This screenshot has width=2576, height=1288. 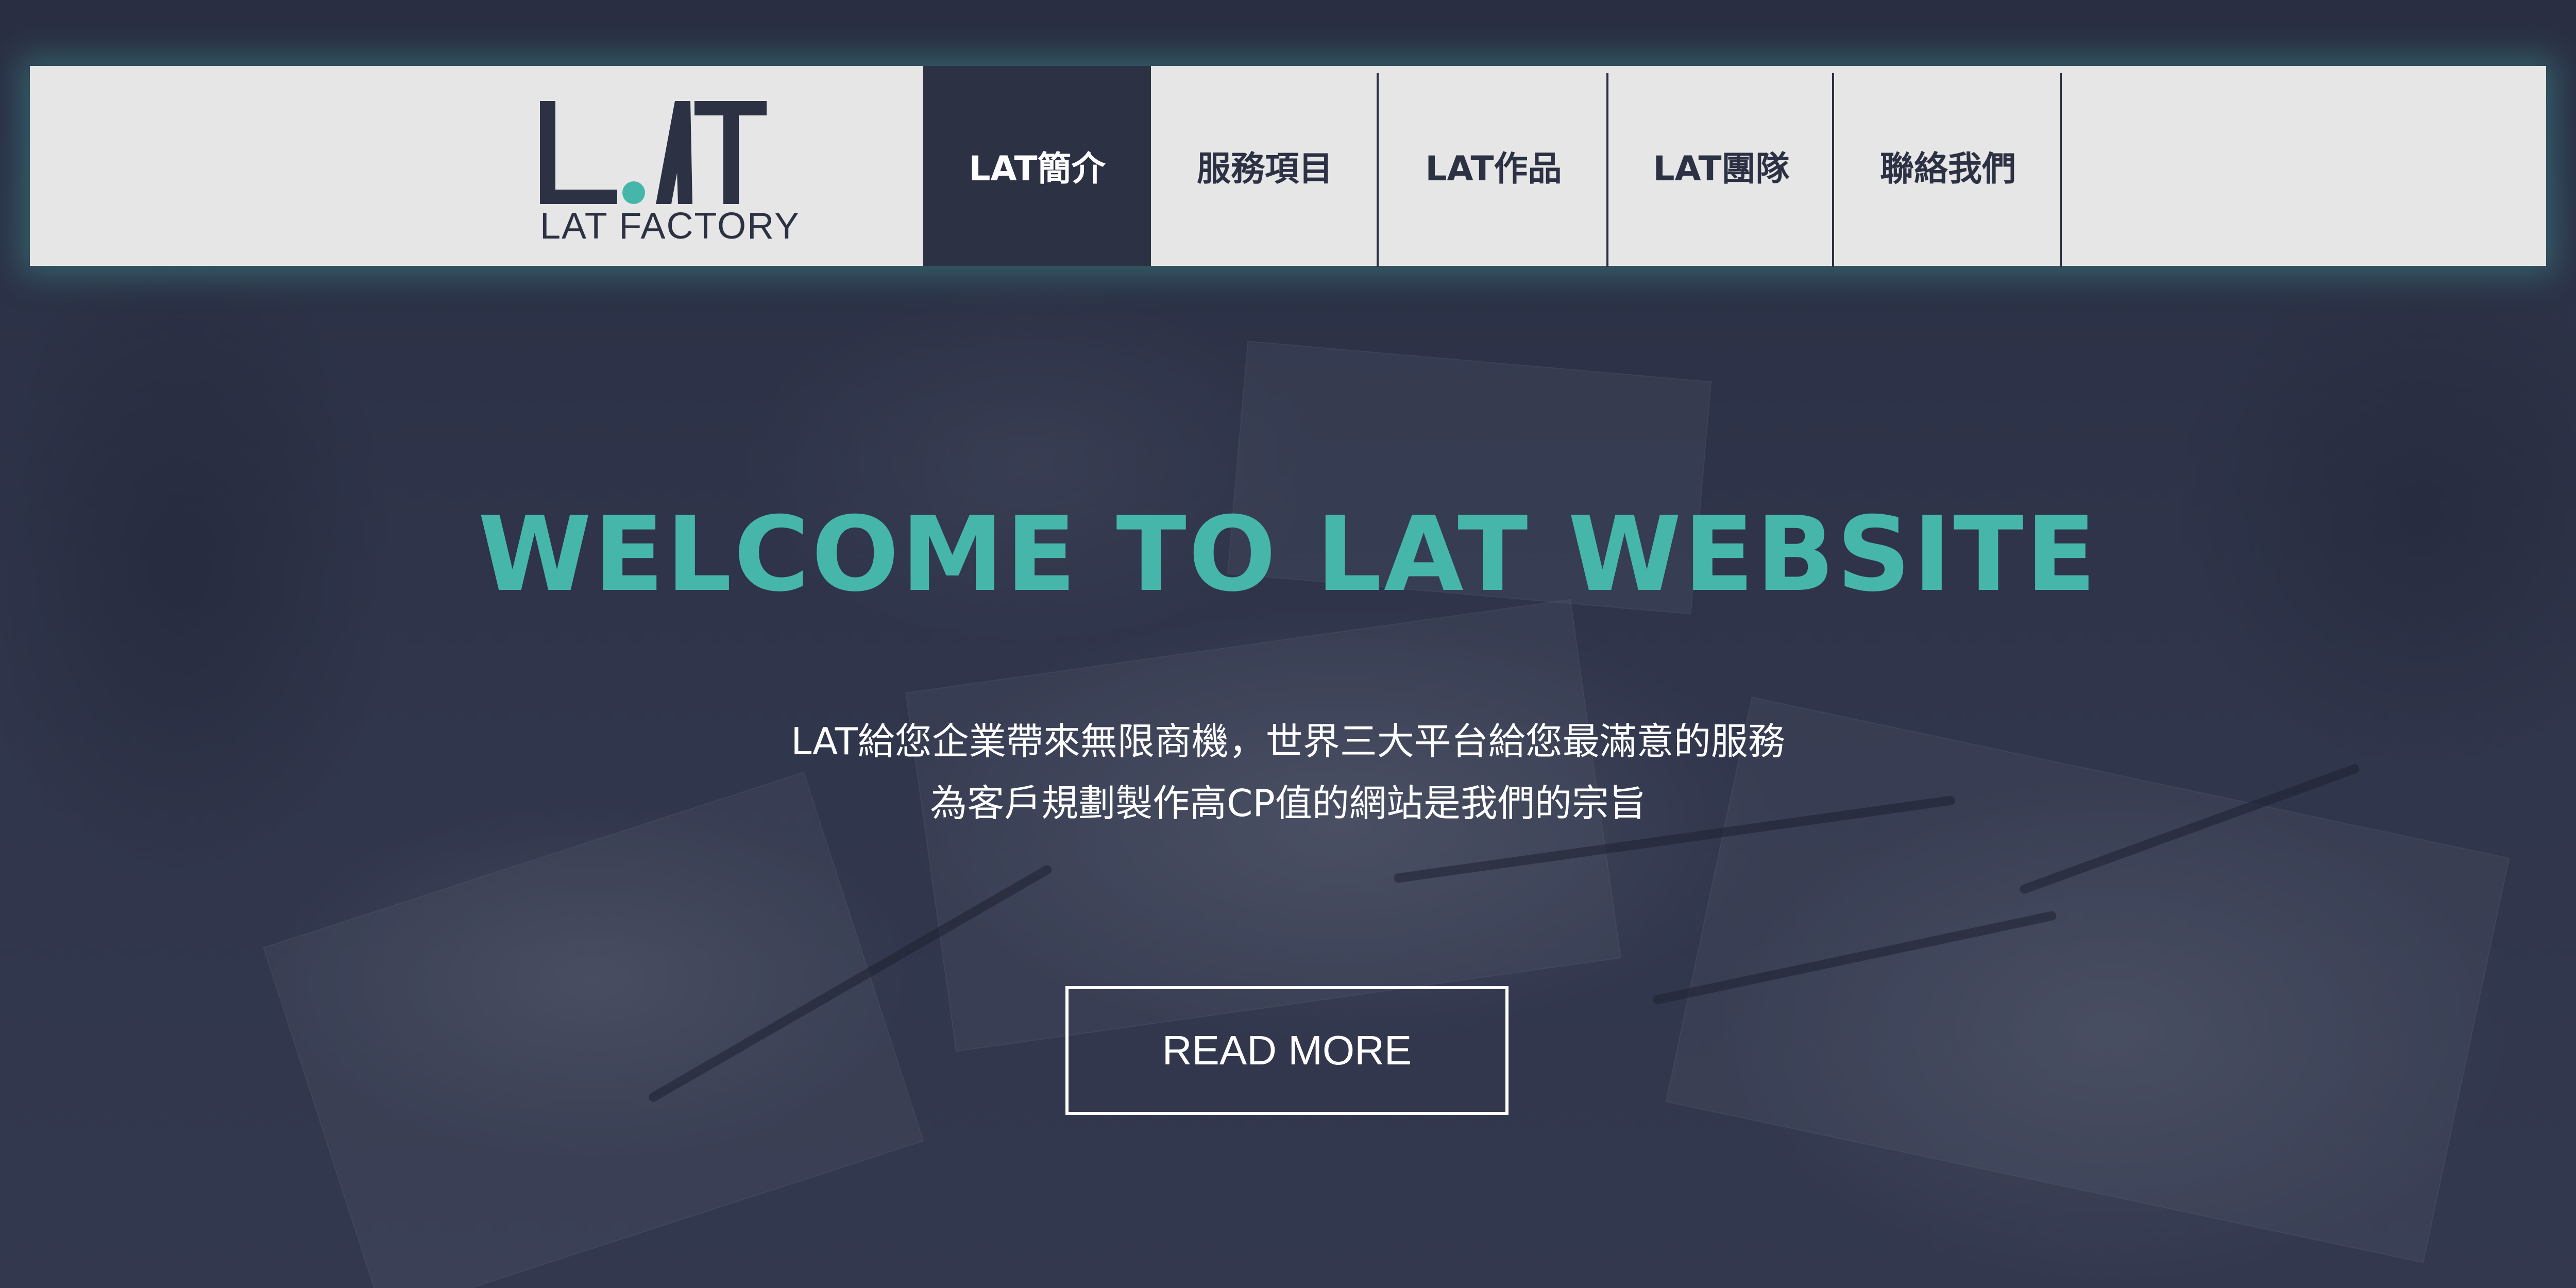 What do you see at coordinates (1493, 169) in the screenshot?
I see `nav-item-label: LAT作品` at bounding box center [1493, 169].